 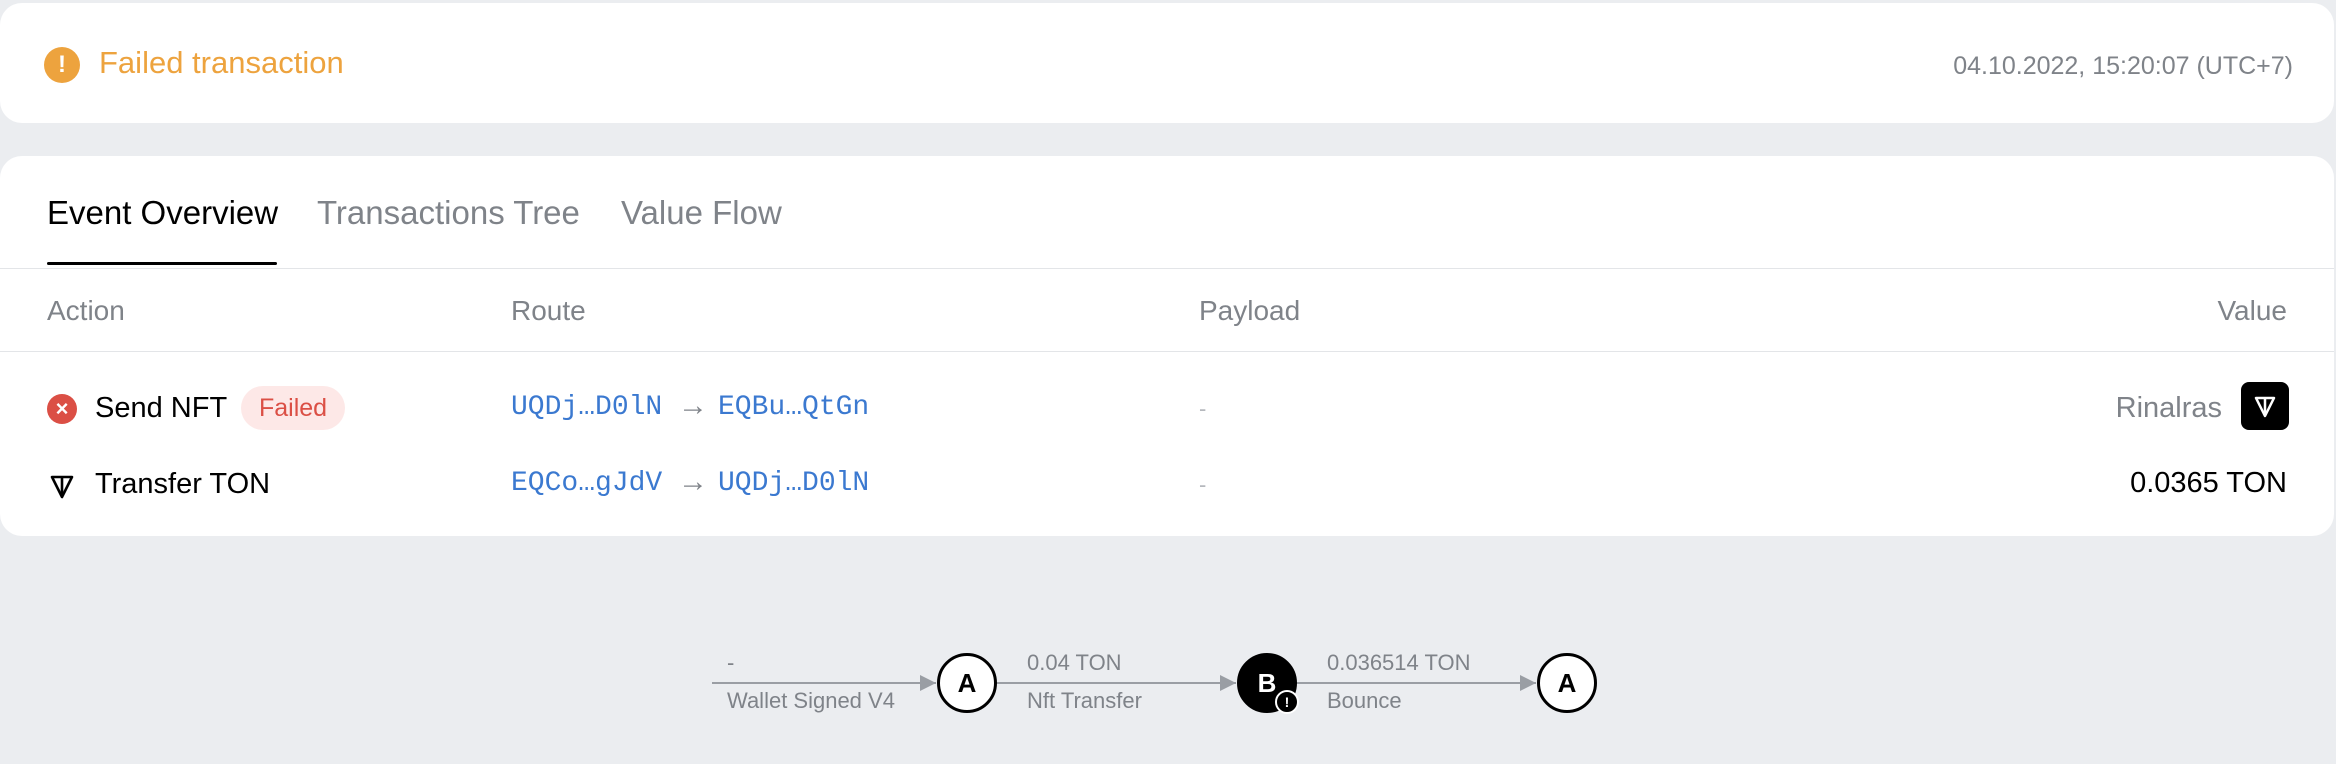 I want to click on edge-amount: 0.04 TON, so click(x=1074, y=662).